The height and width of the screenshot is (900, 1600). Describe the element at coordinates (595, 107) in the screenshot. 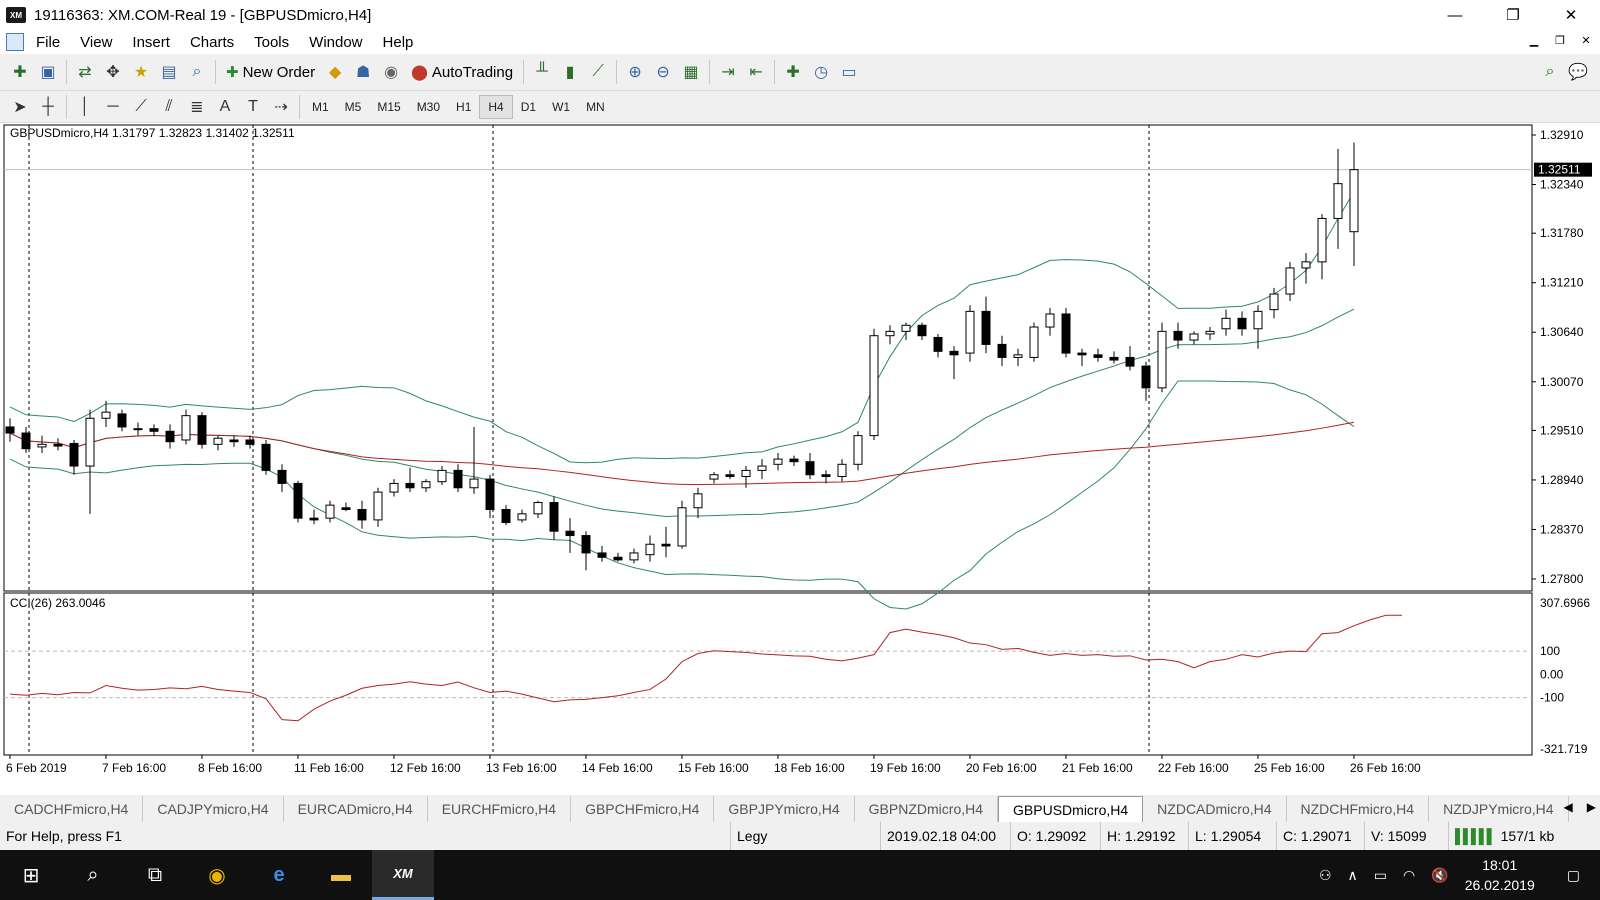

I see `tf-mn: MN` at that location.